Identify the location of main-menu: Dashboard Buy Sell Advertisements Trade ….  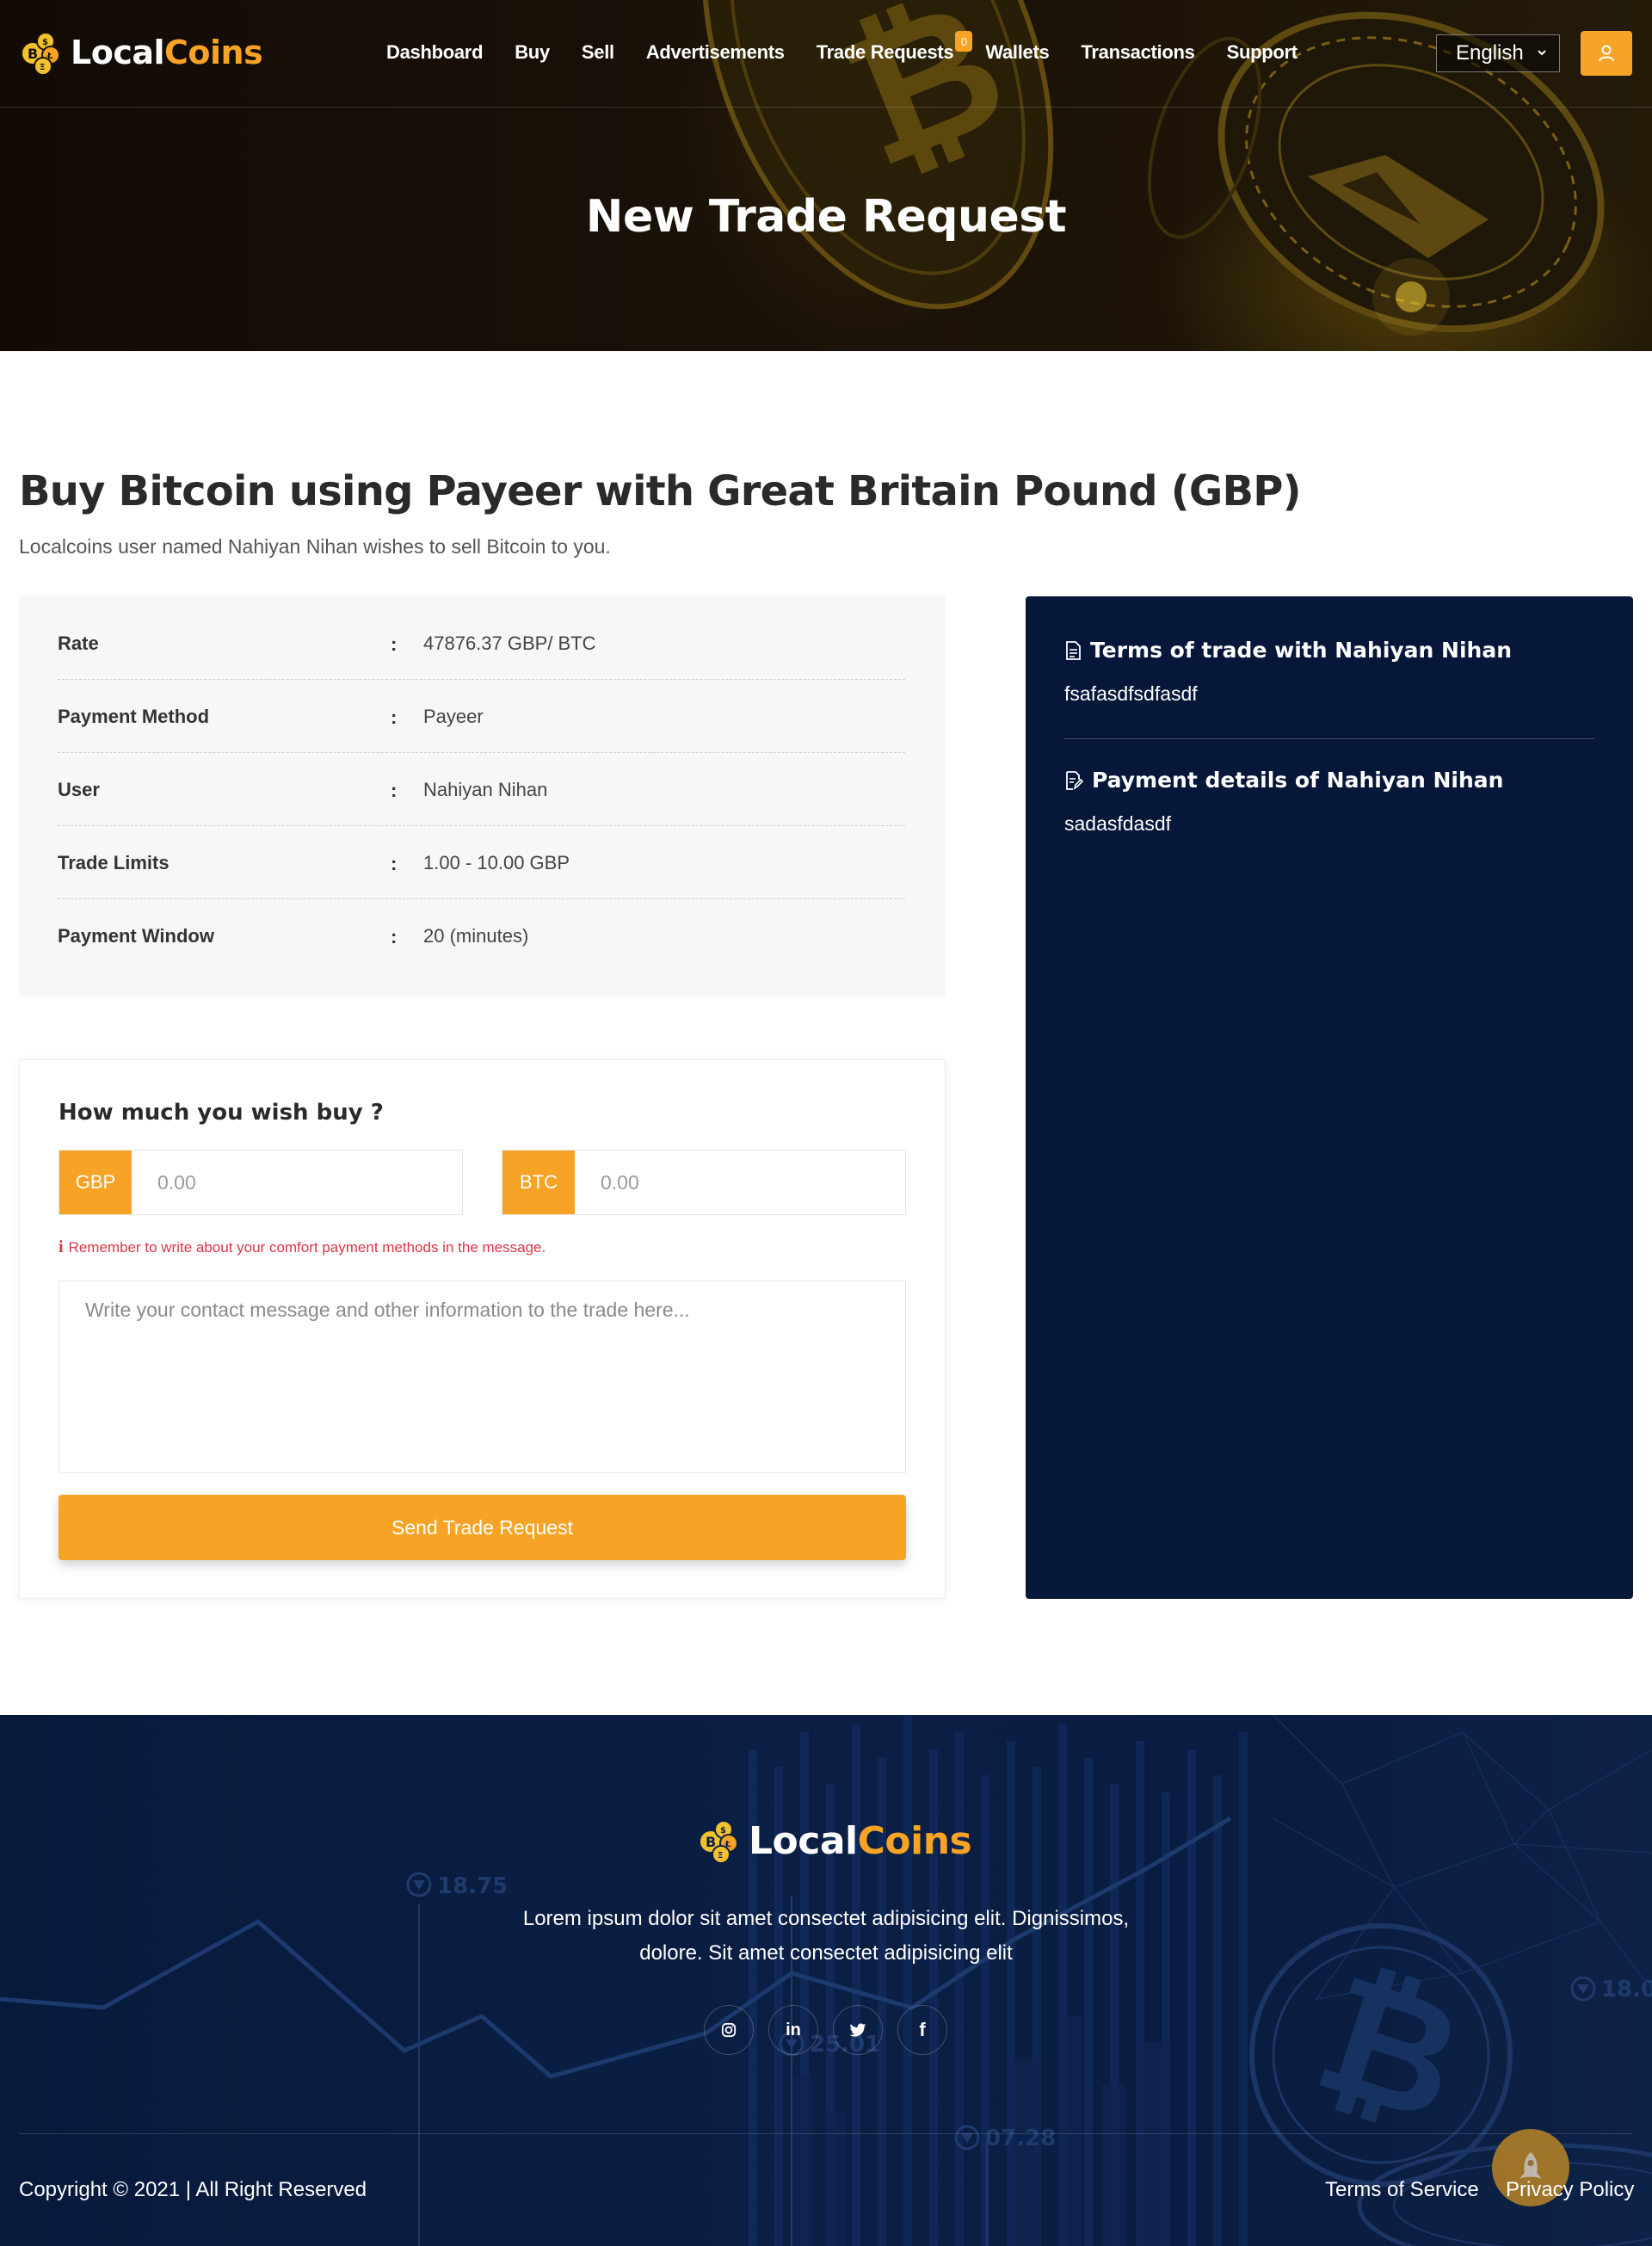
(857, 47).